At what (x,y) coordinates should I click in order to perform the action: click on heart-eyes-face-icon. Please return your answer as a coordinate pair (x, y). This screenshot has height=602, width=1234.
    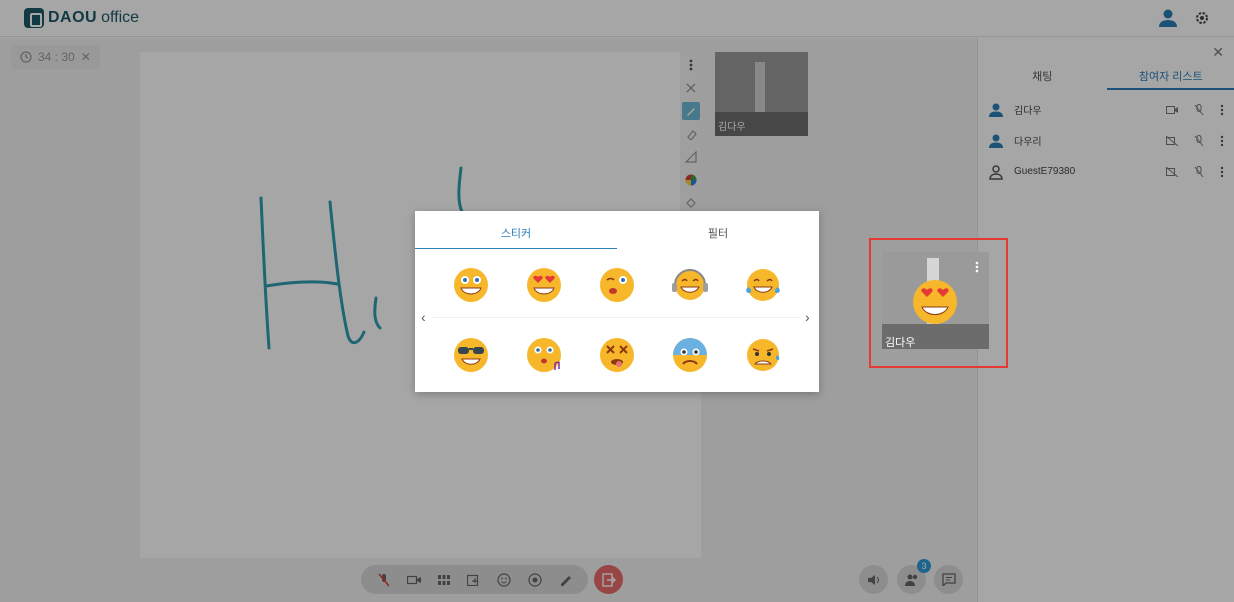
    Looking at the image, I should click on (544, 285).